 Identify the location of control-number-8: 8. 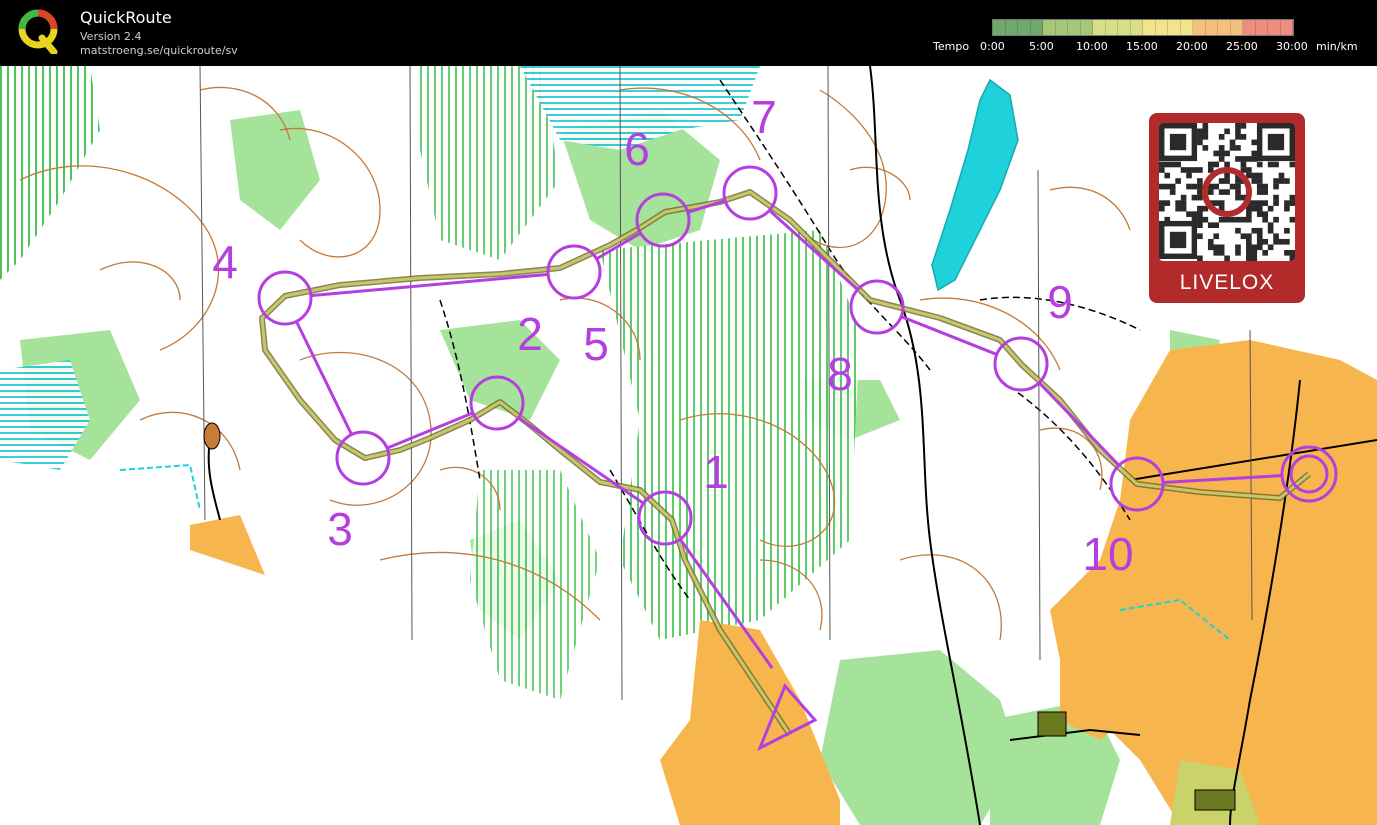
(840, 374).